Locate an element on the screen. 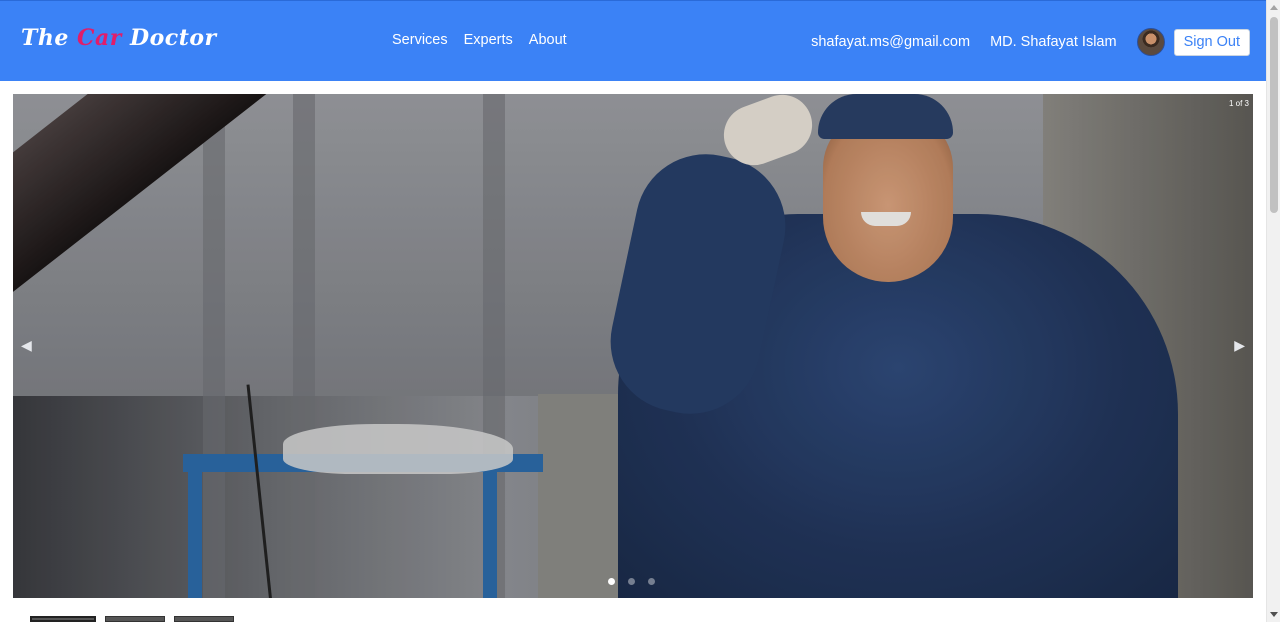 The height and width of the screenshot is (622, 1280). nav-link-about: About is located at coordinates (548, 40).